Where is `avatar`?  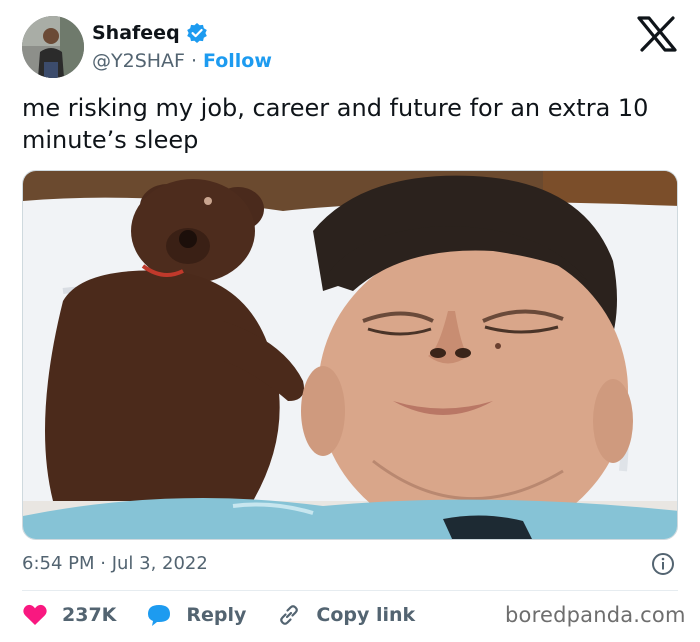
avatar is located at coordinates (53, 47).